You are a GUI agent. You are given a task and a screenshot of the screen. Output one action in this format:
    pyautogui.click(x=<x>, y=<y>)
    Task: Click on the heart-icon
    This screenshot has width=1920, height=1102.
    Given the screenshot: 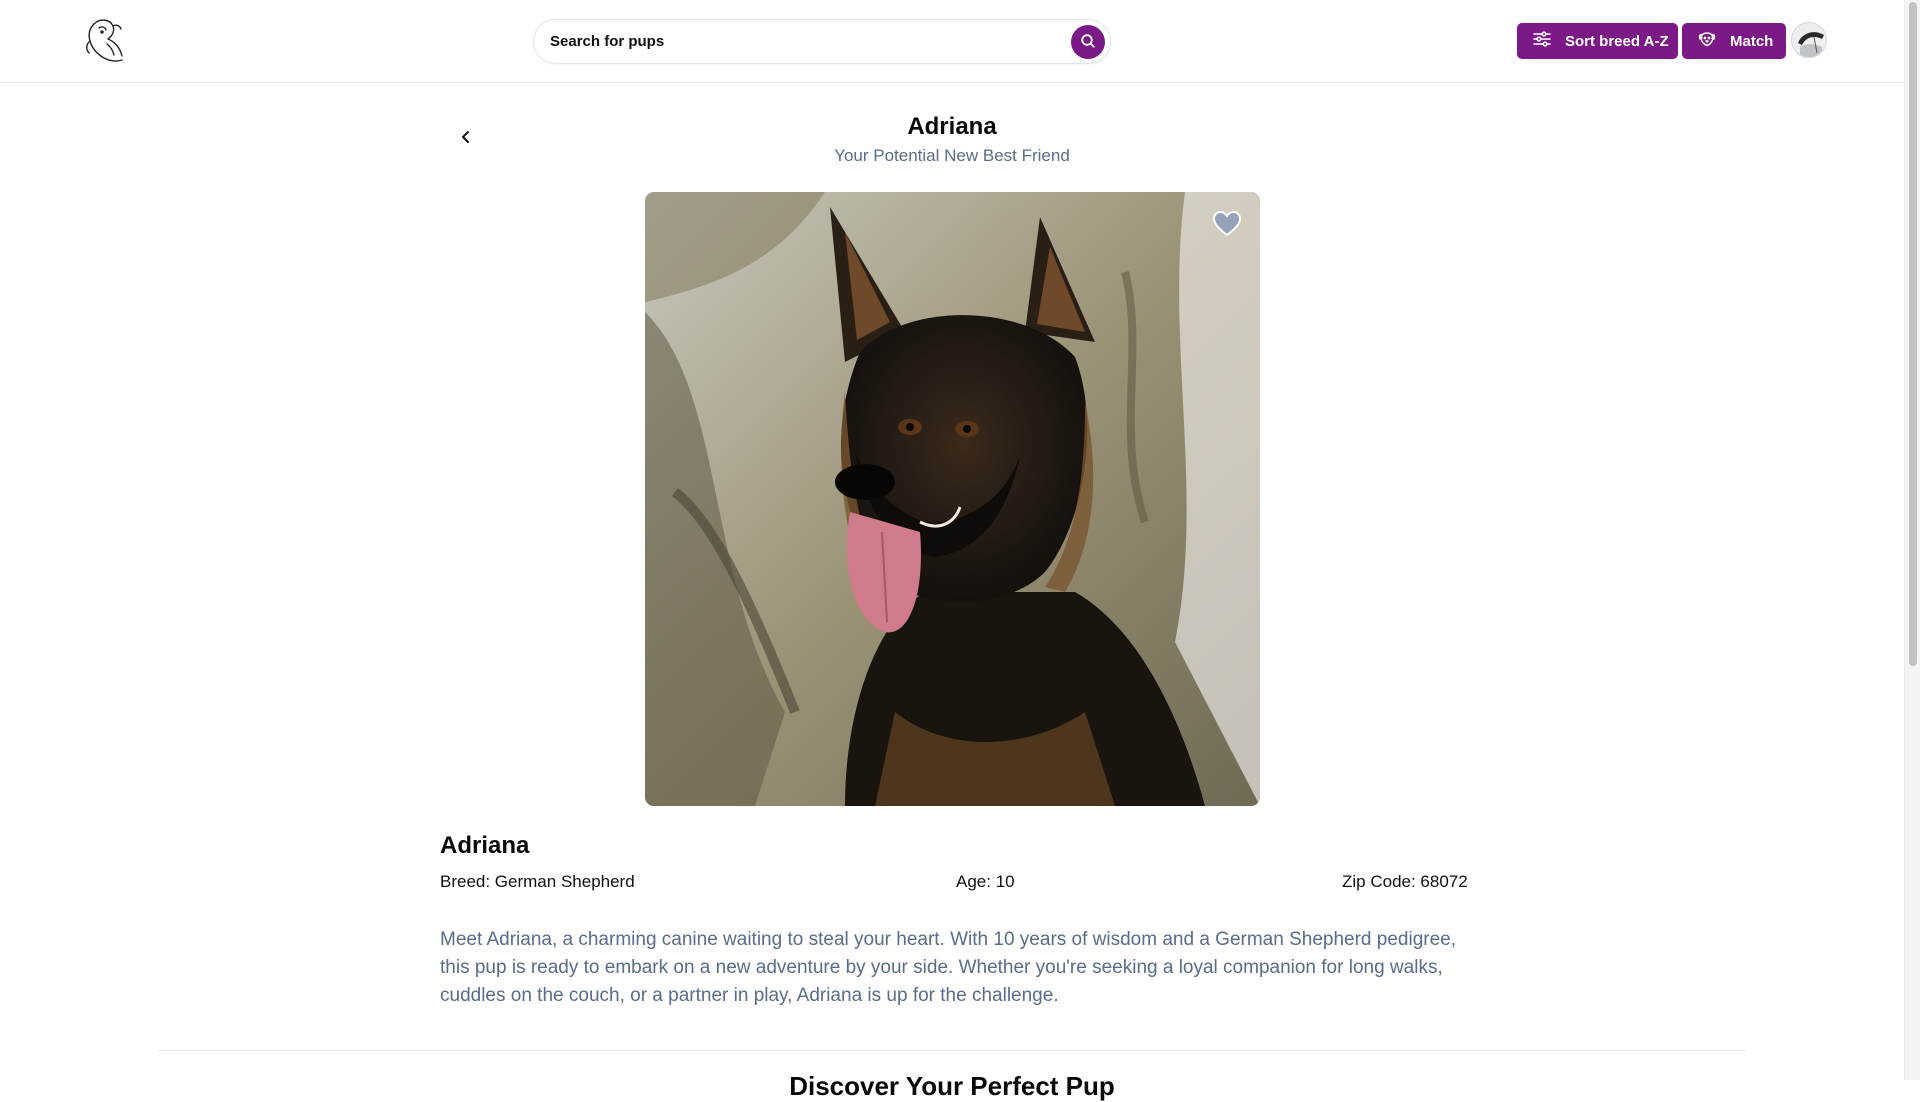 What is the action you would take?
    pyautogui.click(x=1227, y=225)
    